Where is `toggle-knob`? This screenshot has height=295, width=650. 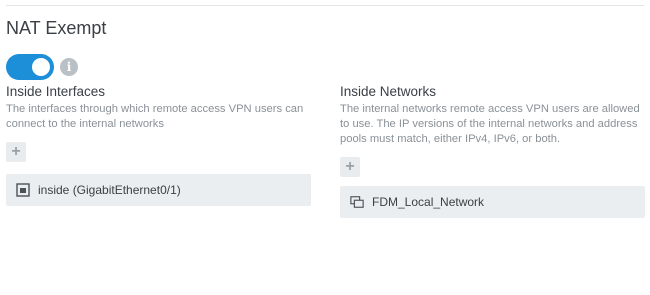
toggle-knob is located at coordinates (41, 67).